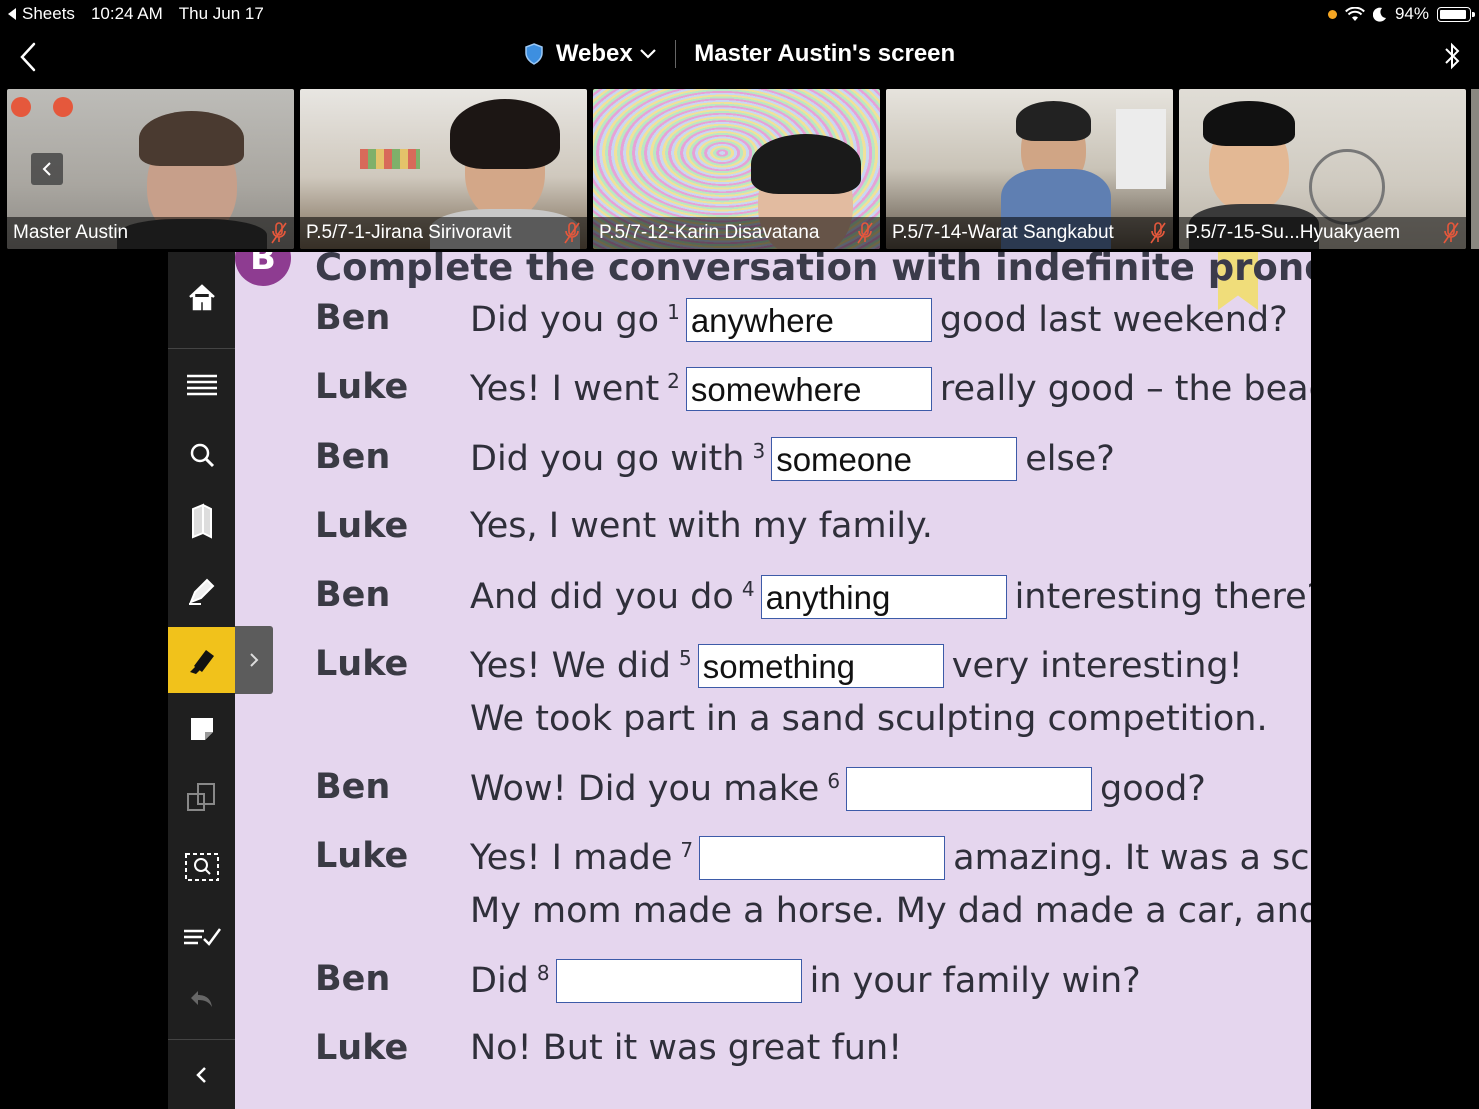  I want to click on blank-number: 2, so click(673, 381).